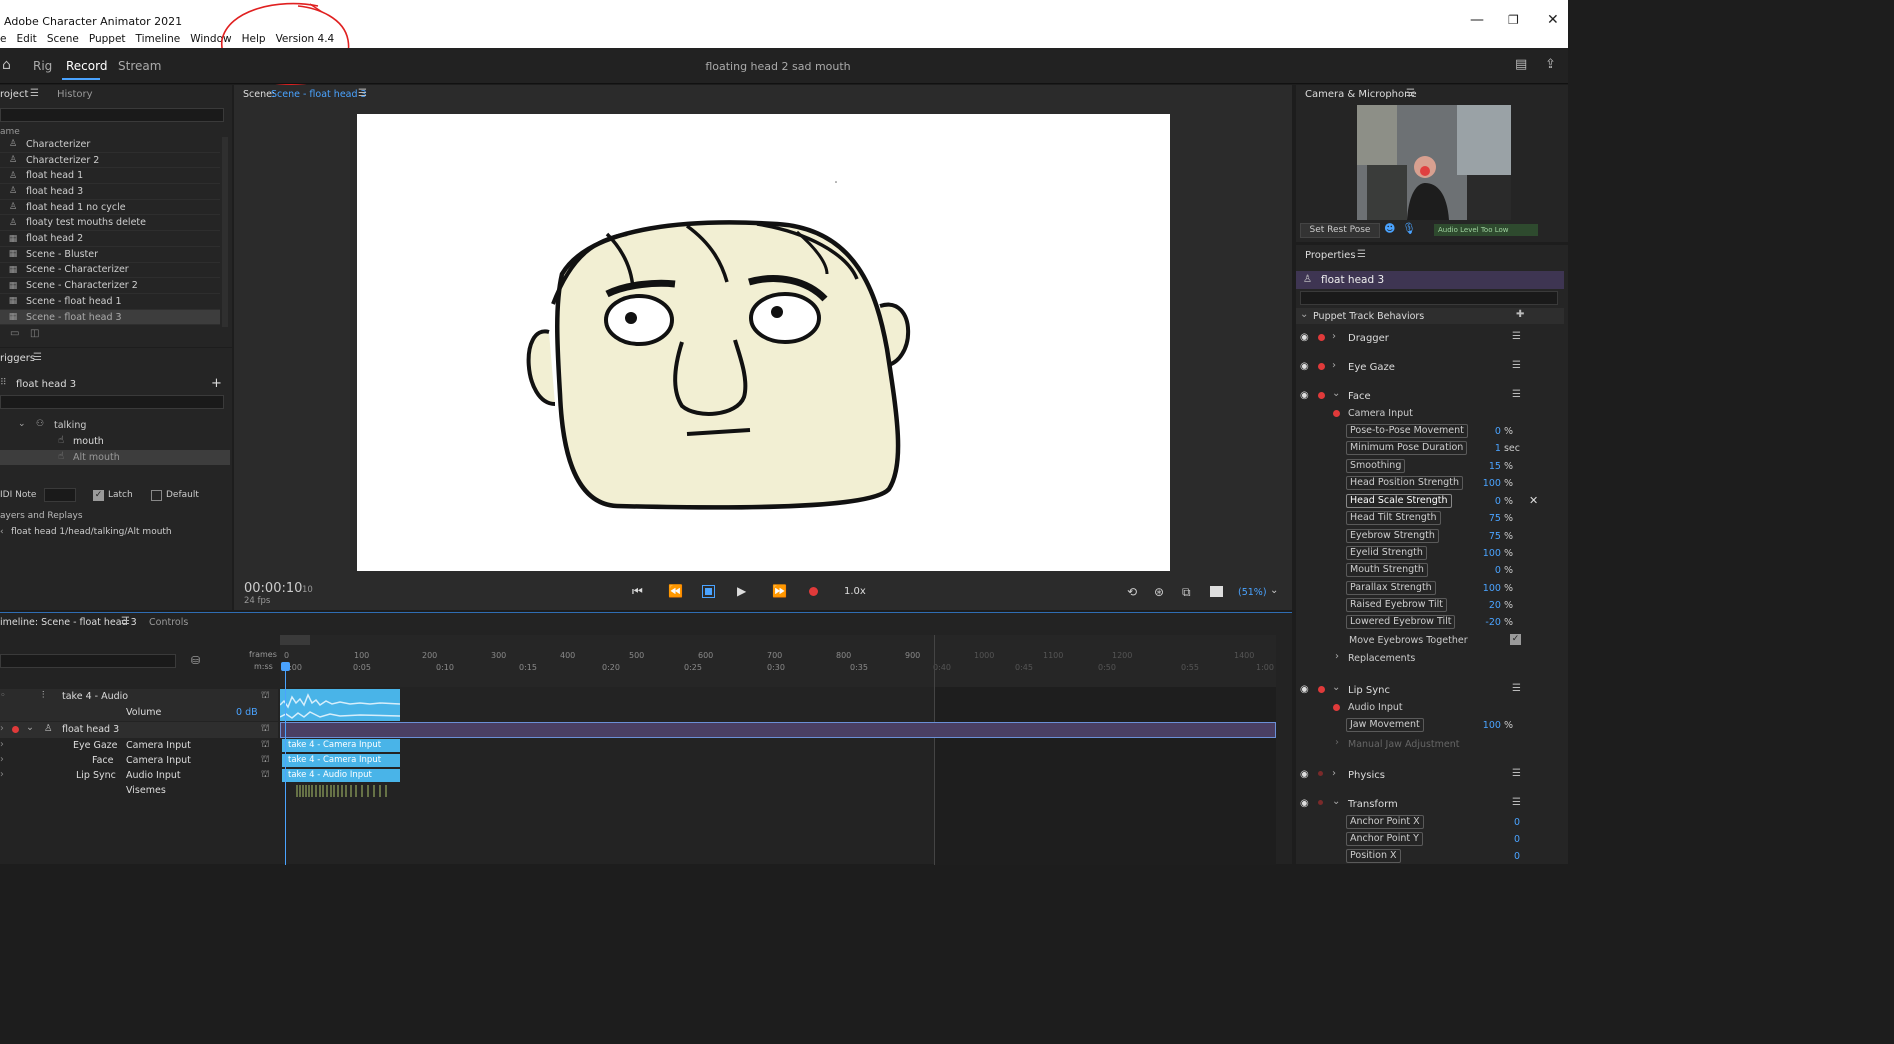 Image resolution: width=1894 pixels, height=1044 pixels. Describe the element at coordinates (1387, 570) in the screenshot. I see `param-mouth: Mouth Strength` at that location.